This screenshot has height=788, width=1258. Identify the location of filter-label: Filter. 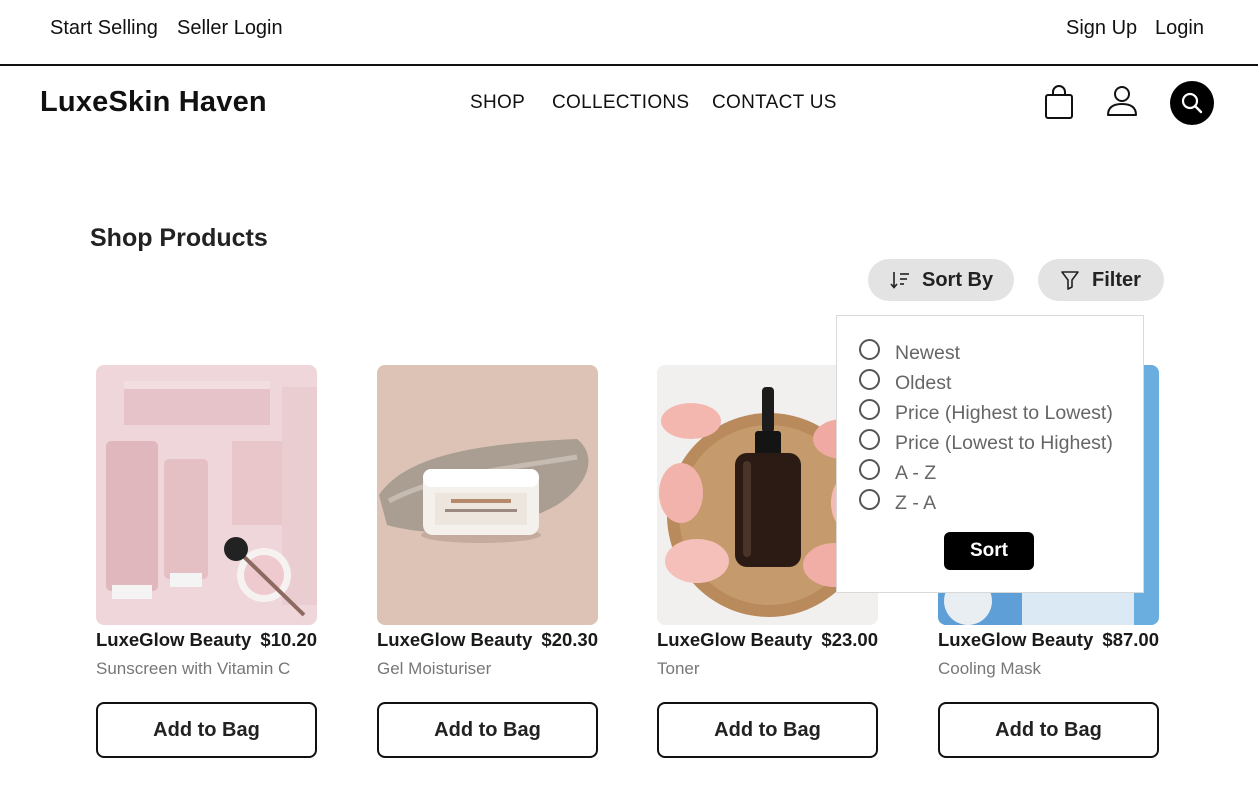
(1116, 279).